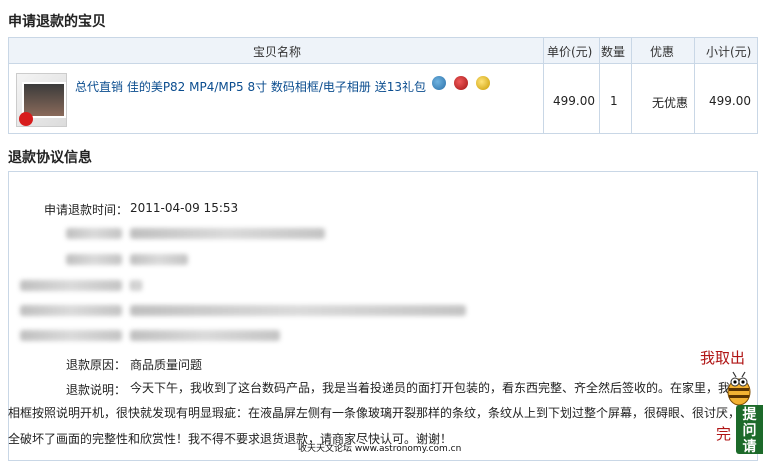 The width and height of the screenshot is (763, 461). I want to click on site-watermark: 收天天文论坛 www.astronomy.com.cn, so click(380, 449).